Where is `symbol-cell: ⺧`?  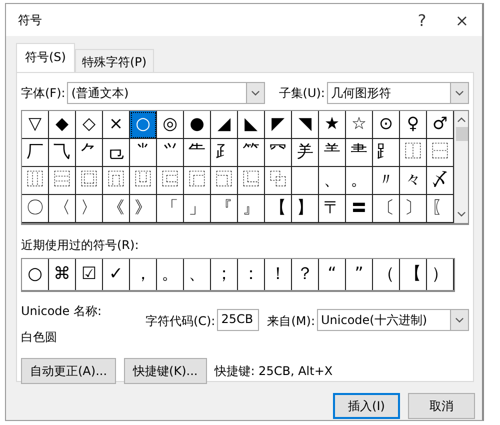 symbol-cell: ⺧ is located at coordinates (197, 153).